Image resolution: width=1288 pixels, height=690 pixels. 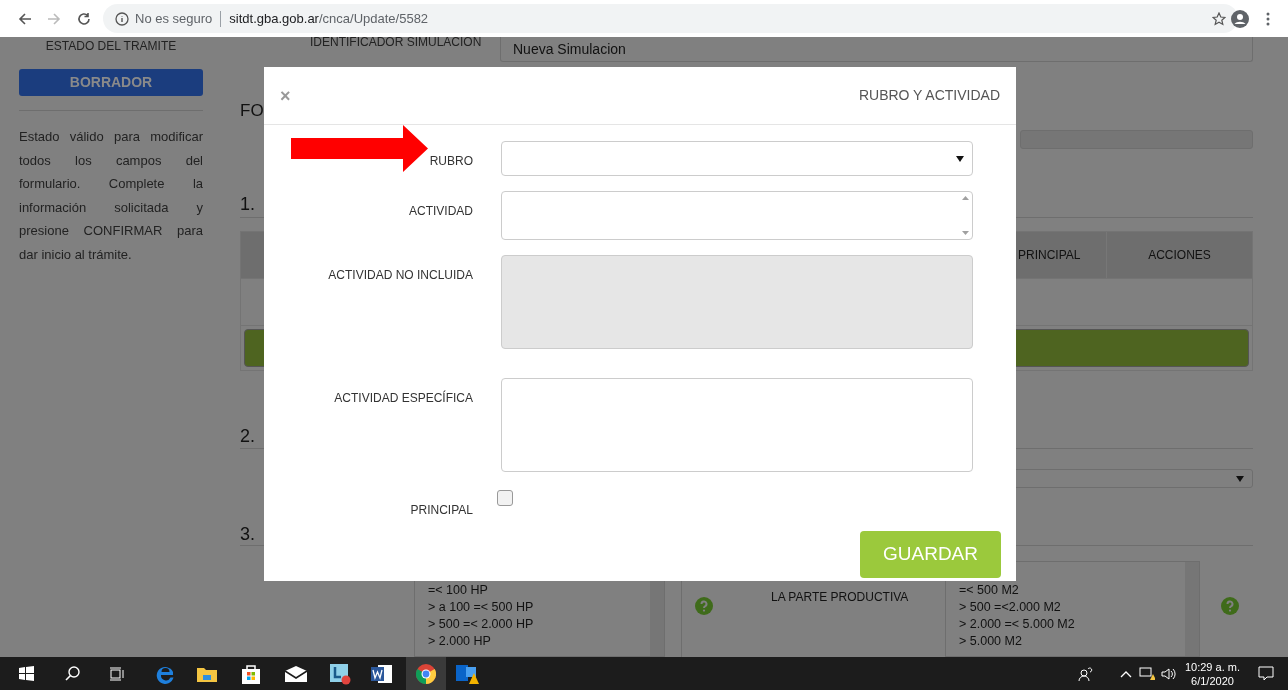 I want to click on chrome-icon, so click(x=426, y=673).